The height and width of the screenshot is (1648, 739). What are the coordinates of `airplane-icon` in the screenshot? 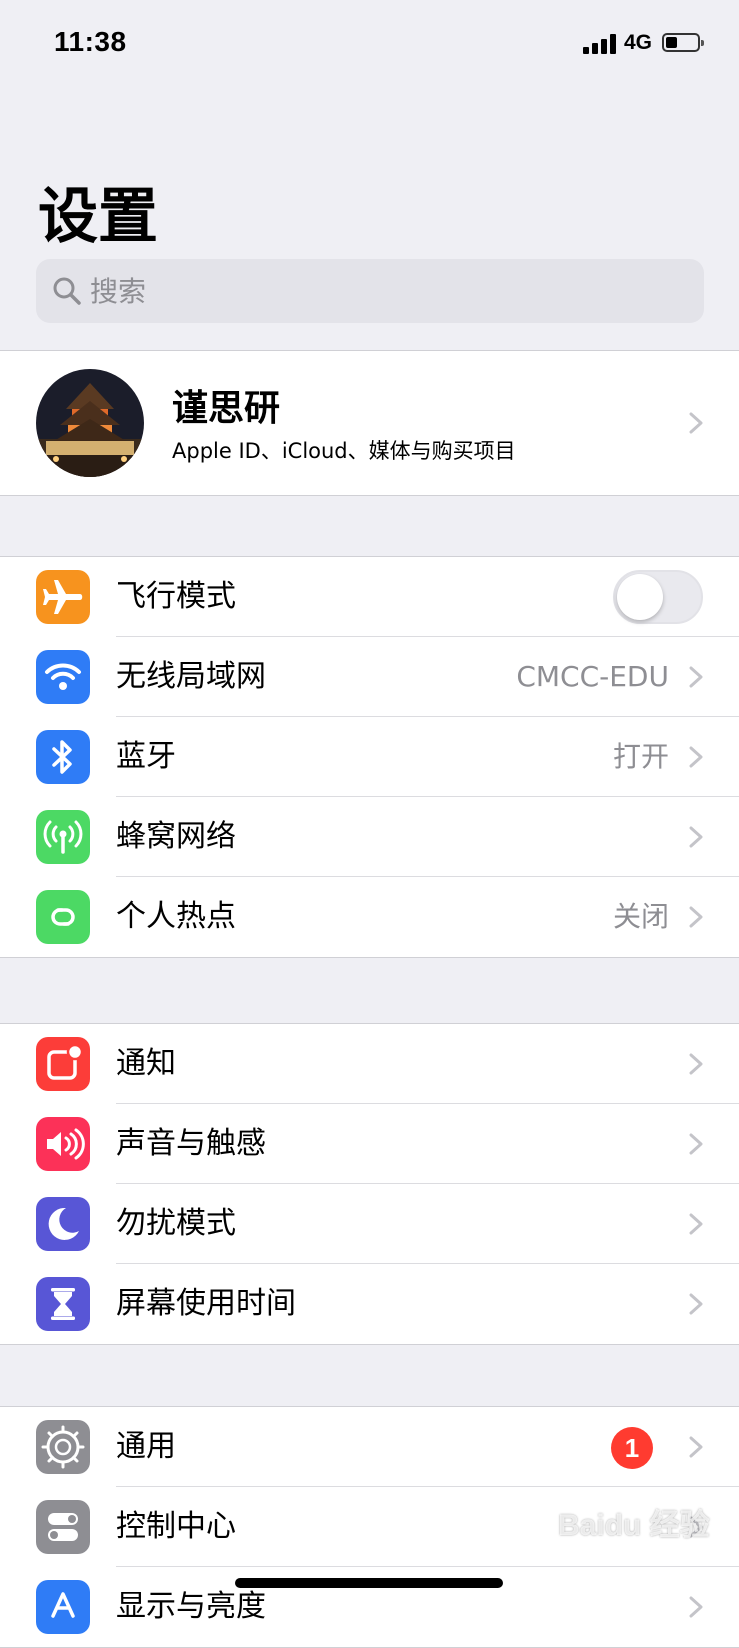 It's located at (63, 597).